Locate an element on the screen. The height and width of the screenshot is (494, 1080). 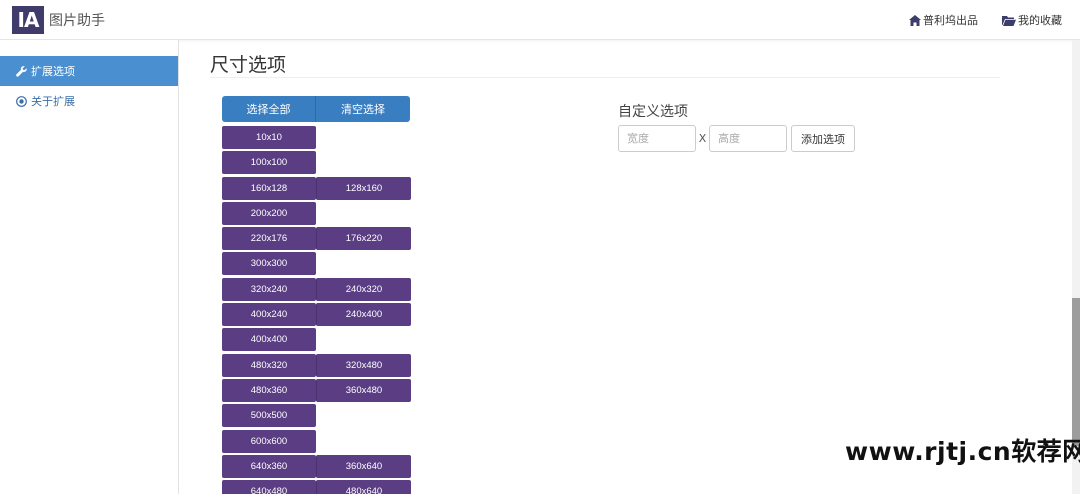
size-option-row: 400x240 240x400 is located at coordinates (317, 315).